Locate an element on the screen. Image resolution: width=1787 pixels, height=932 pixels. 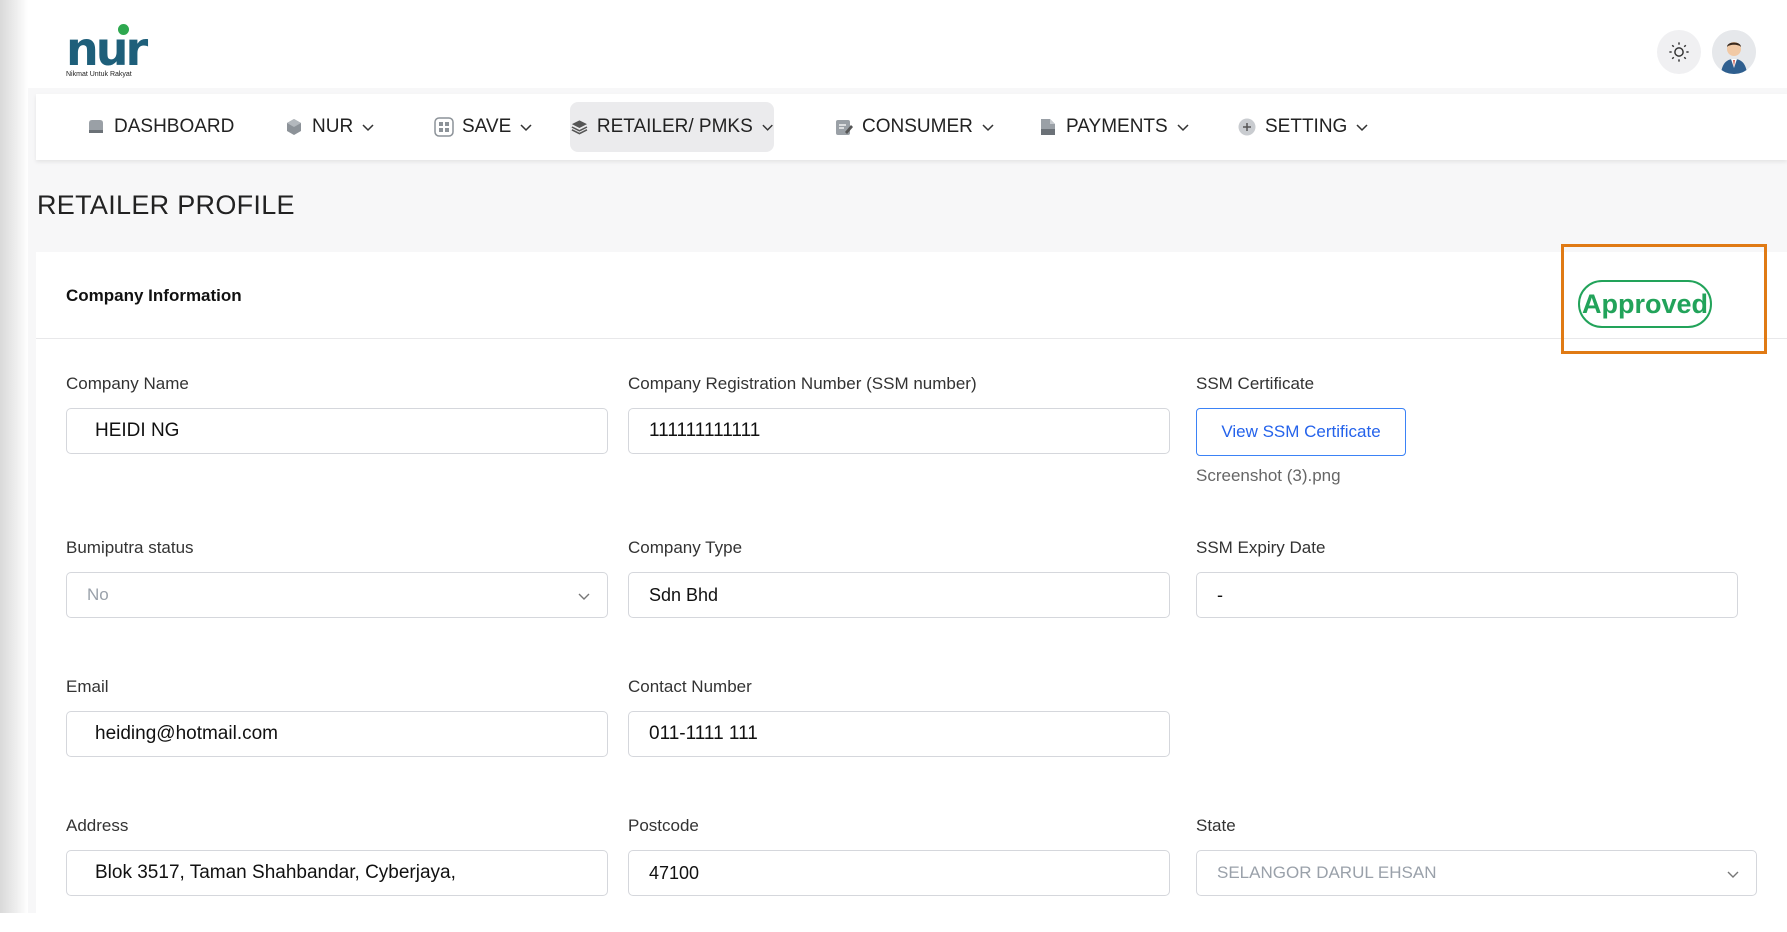
sun-icon is located at coordinates (1679, 52).